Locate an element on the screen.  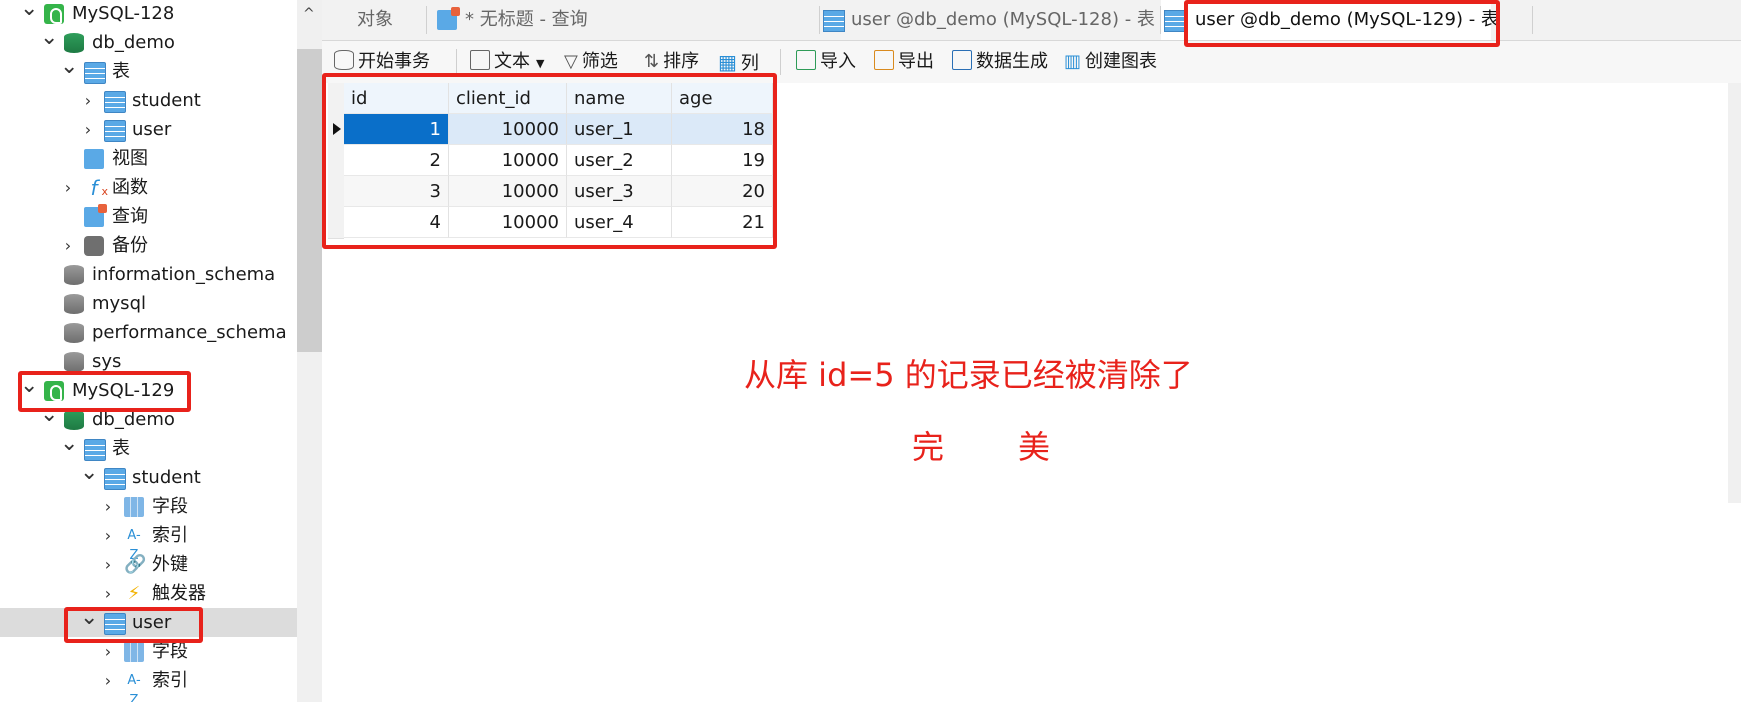
tables-folder-icon is located at coordinates (95, 450).